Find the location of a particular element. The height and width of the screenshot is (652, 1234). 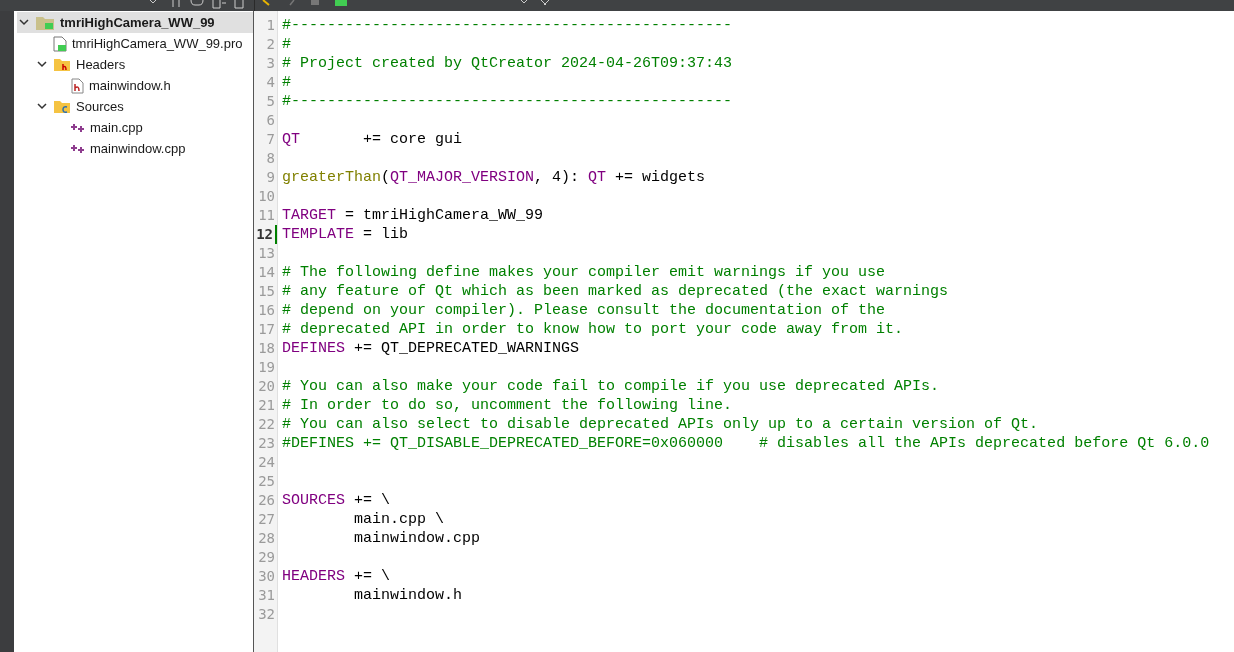

line-number: 19 is located at coordinates (266, 367).